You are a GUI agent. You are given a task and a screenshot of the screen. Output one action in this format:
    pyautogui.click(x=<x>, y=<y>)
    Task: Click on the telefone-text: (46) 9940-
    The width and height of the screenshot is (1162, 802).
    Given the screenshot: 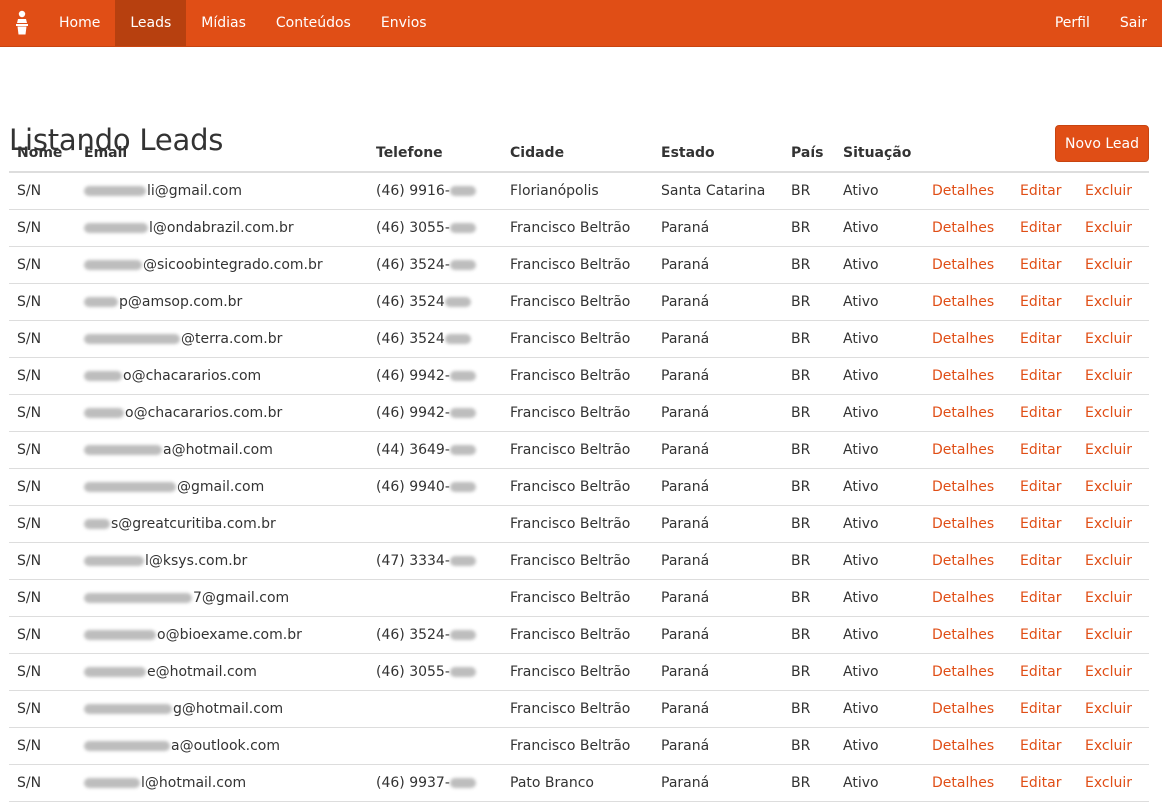 What is the action you would take?
    pyautogui.click(x=413, y=486)
    